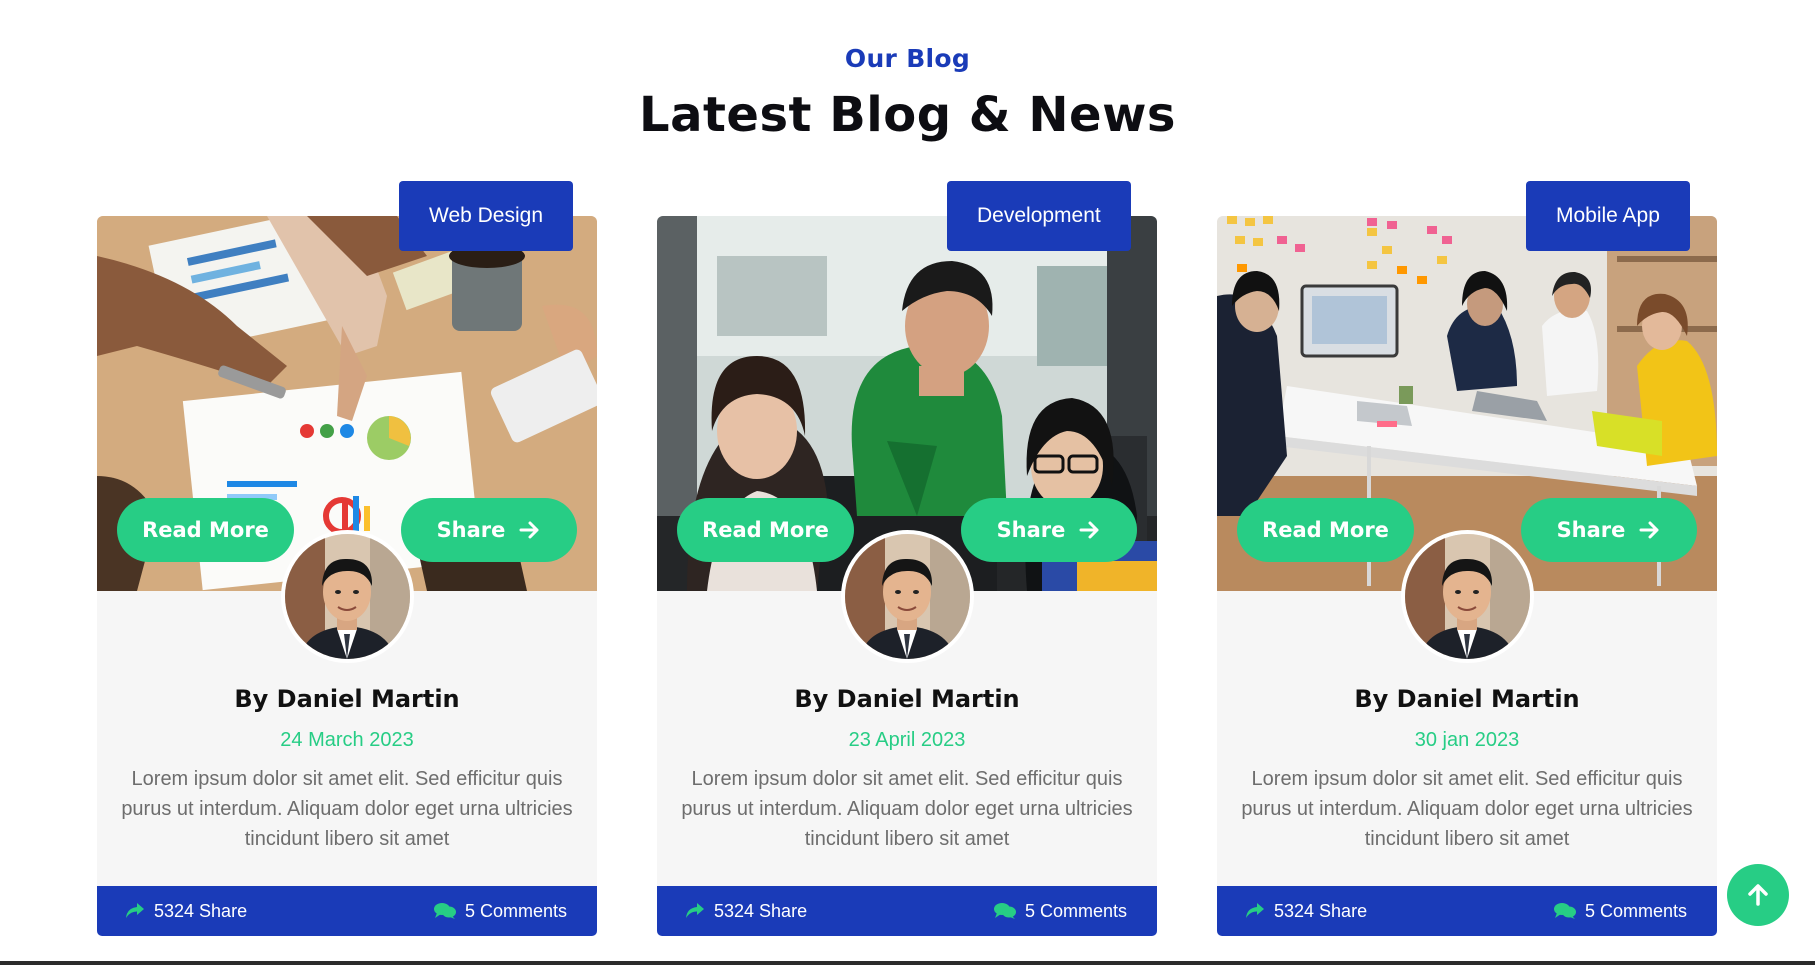 Image resolution: width=1815 pixels, height=965 pixels. I want to click on post-date: 24 March 2023, so click(347, 740).